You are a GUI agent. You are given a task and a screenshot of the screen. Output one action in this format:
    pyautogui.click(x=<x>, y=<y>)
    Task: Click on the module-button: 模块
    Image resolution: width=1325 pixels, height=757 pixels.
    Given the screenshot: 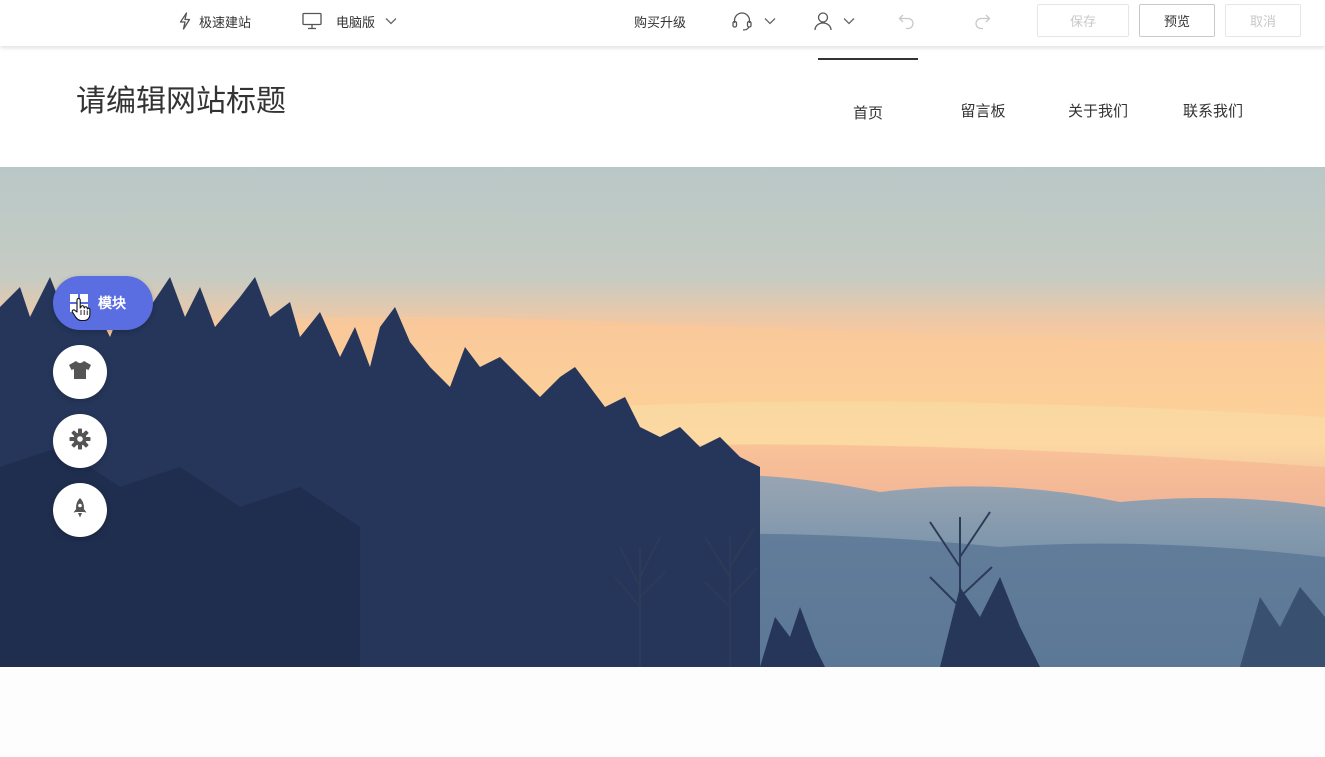 What is the action you would take?
    pyautogui.click(x=103, y=303)
    